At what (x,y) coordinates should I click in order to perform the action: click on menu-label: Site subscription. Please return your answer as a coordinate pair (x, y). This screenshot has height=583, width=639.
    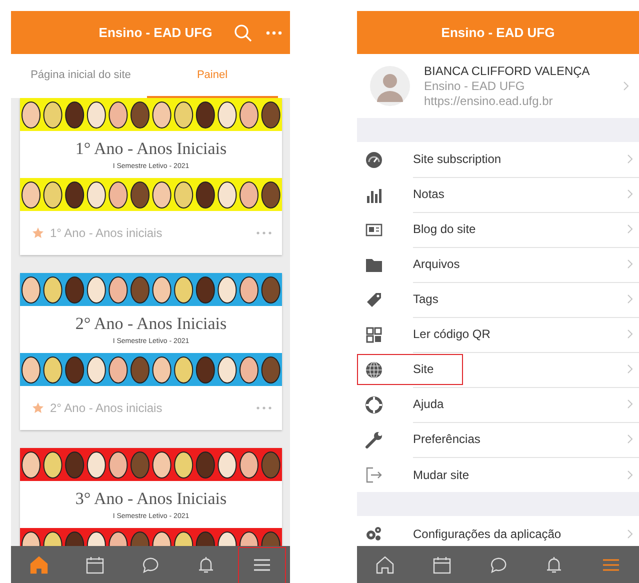
    Looking at the image, I should click on (457, 159).